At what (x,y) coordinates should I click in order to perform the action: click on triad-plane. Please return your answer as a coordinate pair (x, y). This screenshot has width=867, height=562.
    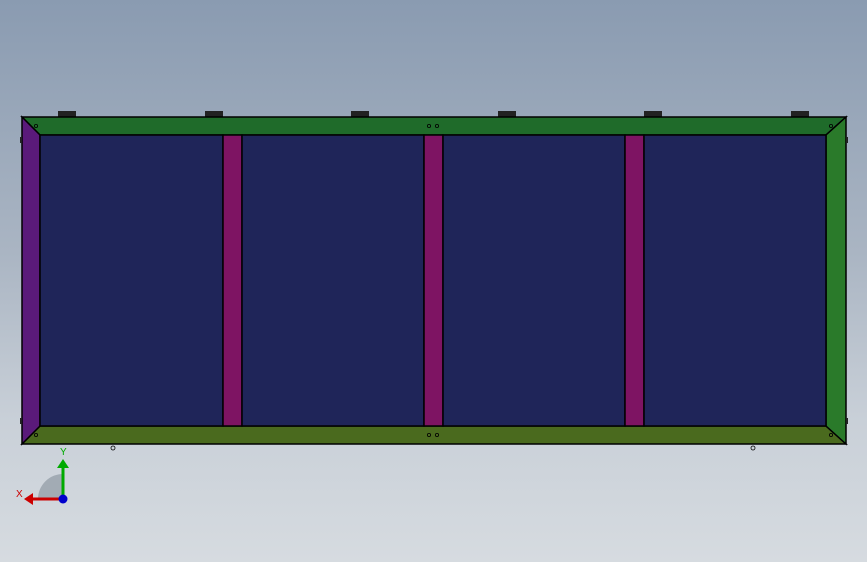
    Looking at the image, I should click on (50, 486).